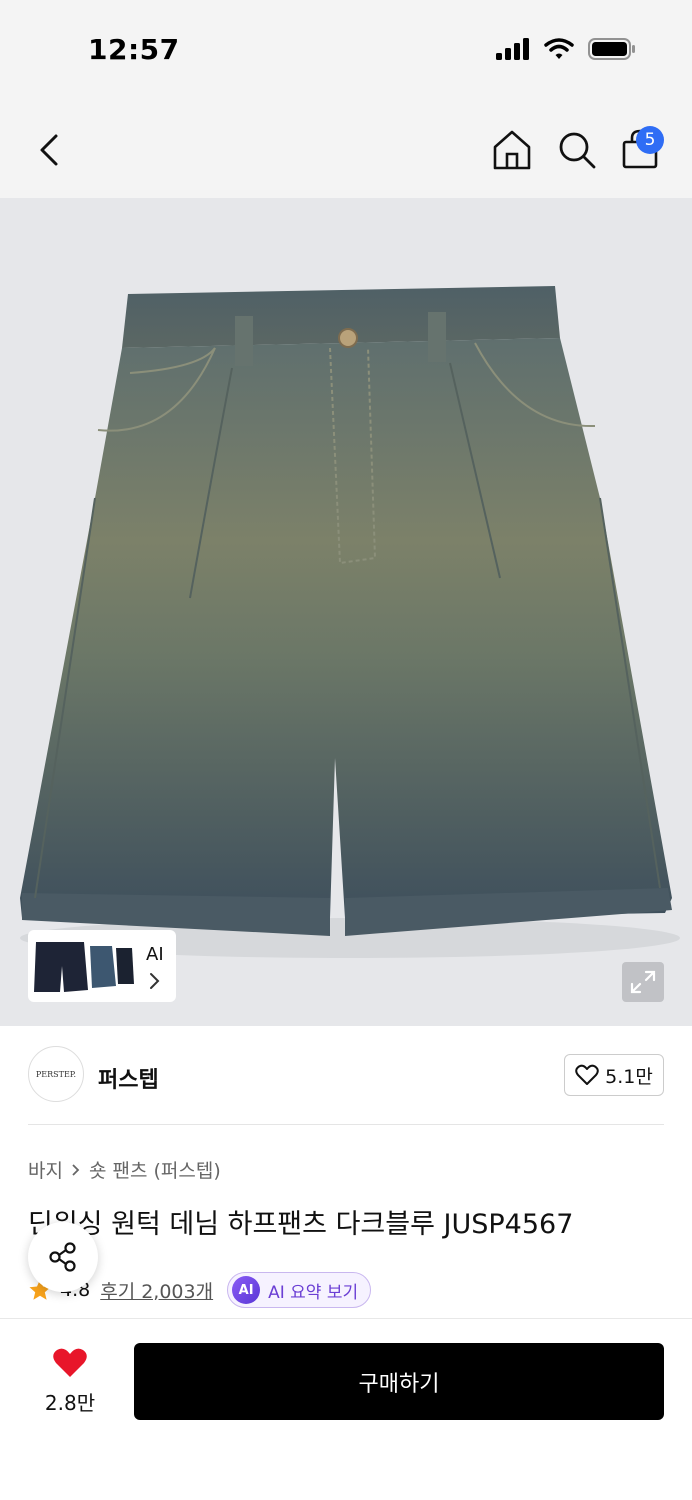 The width and height of the screenshot is (692, 1500). What do you see at coordinates (512, 150) in the screenshot?
I see `home-icon` at bounding box center [512, 150].